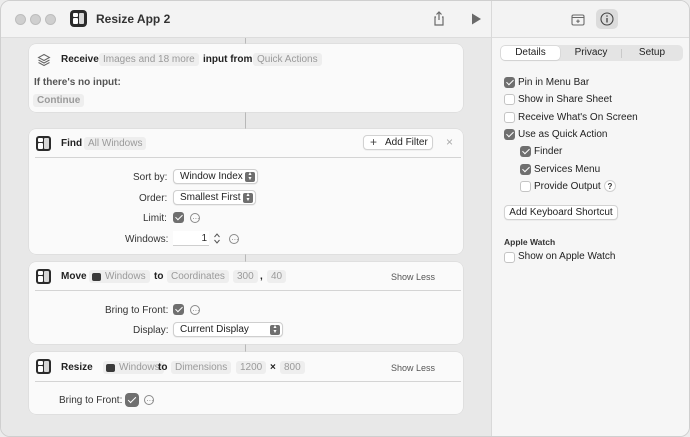 Image resolution: width=690 pixels, height=437 pixels. I want to click on sort-by-popup: Window Index ▴ ▾, so click(215, 176).